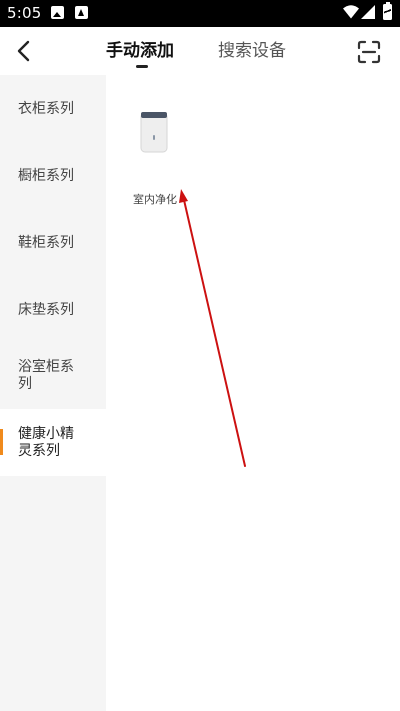 The image size is (400, 711). I want to click on a-app-icon, so click(81, 12).